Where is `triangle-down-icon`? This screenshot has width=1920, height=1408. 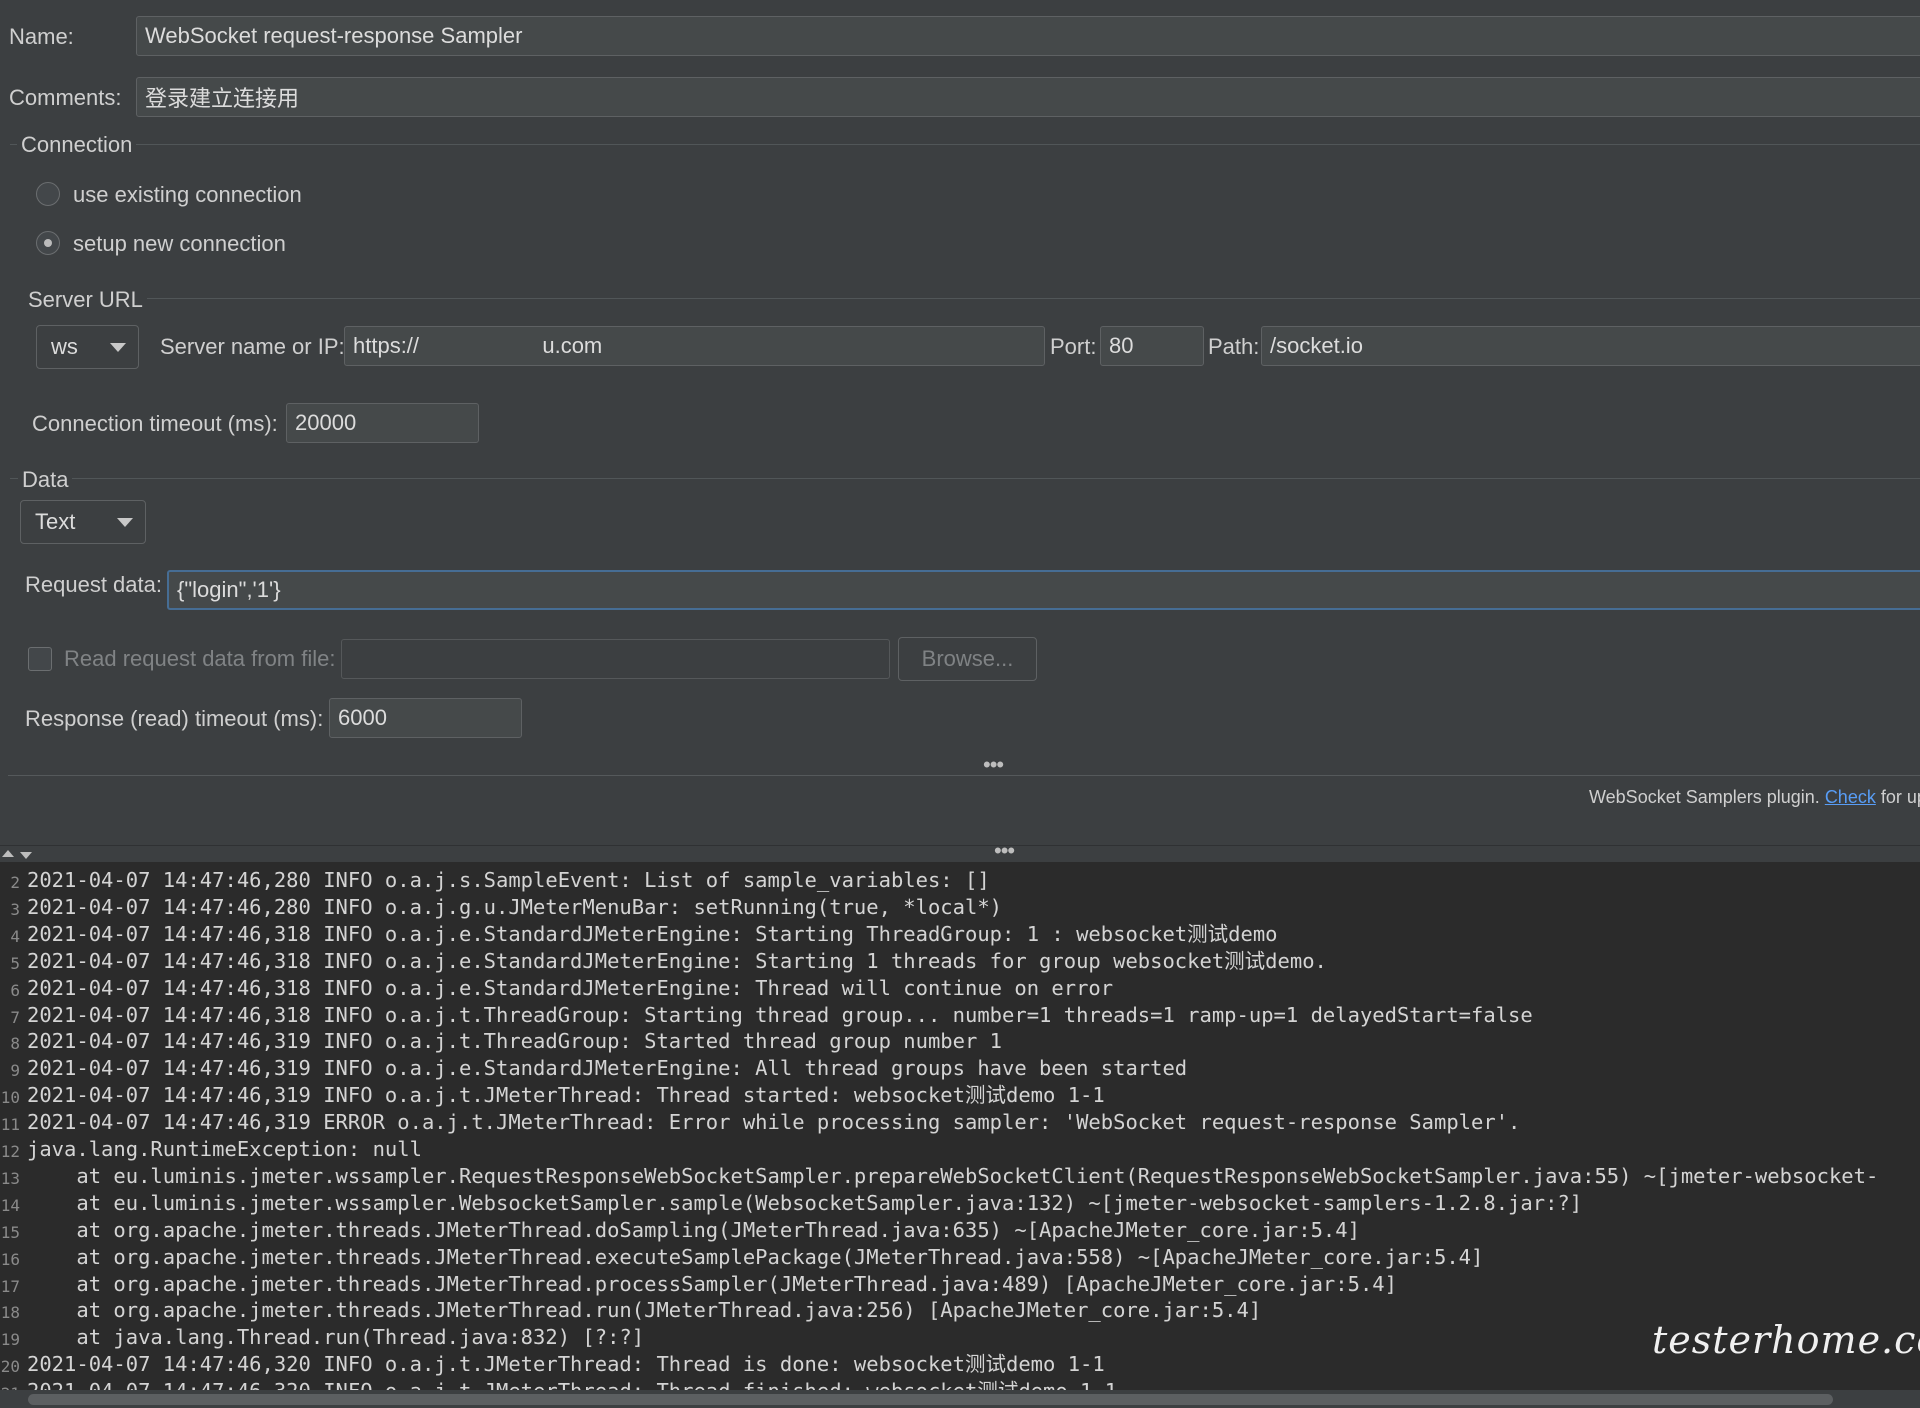
triangle-down-icon is located at coordinates (26, 855).